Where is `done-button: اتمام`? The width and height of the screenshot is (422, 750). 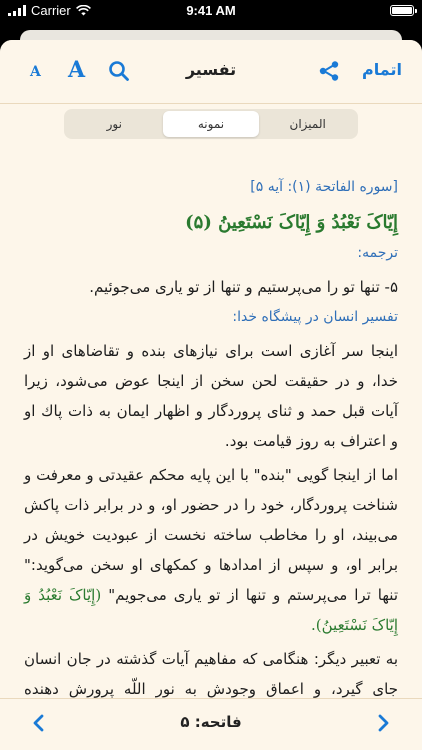
done-button: اتمام is located at coordinates (382, 69).